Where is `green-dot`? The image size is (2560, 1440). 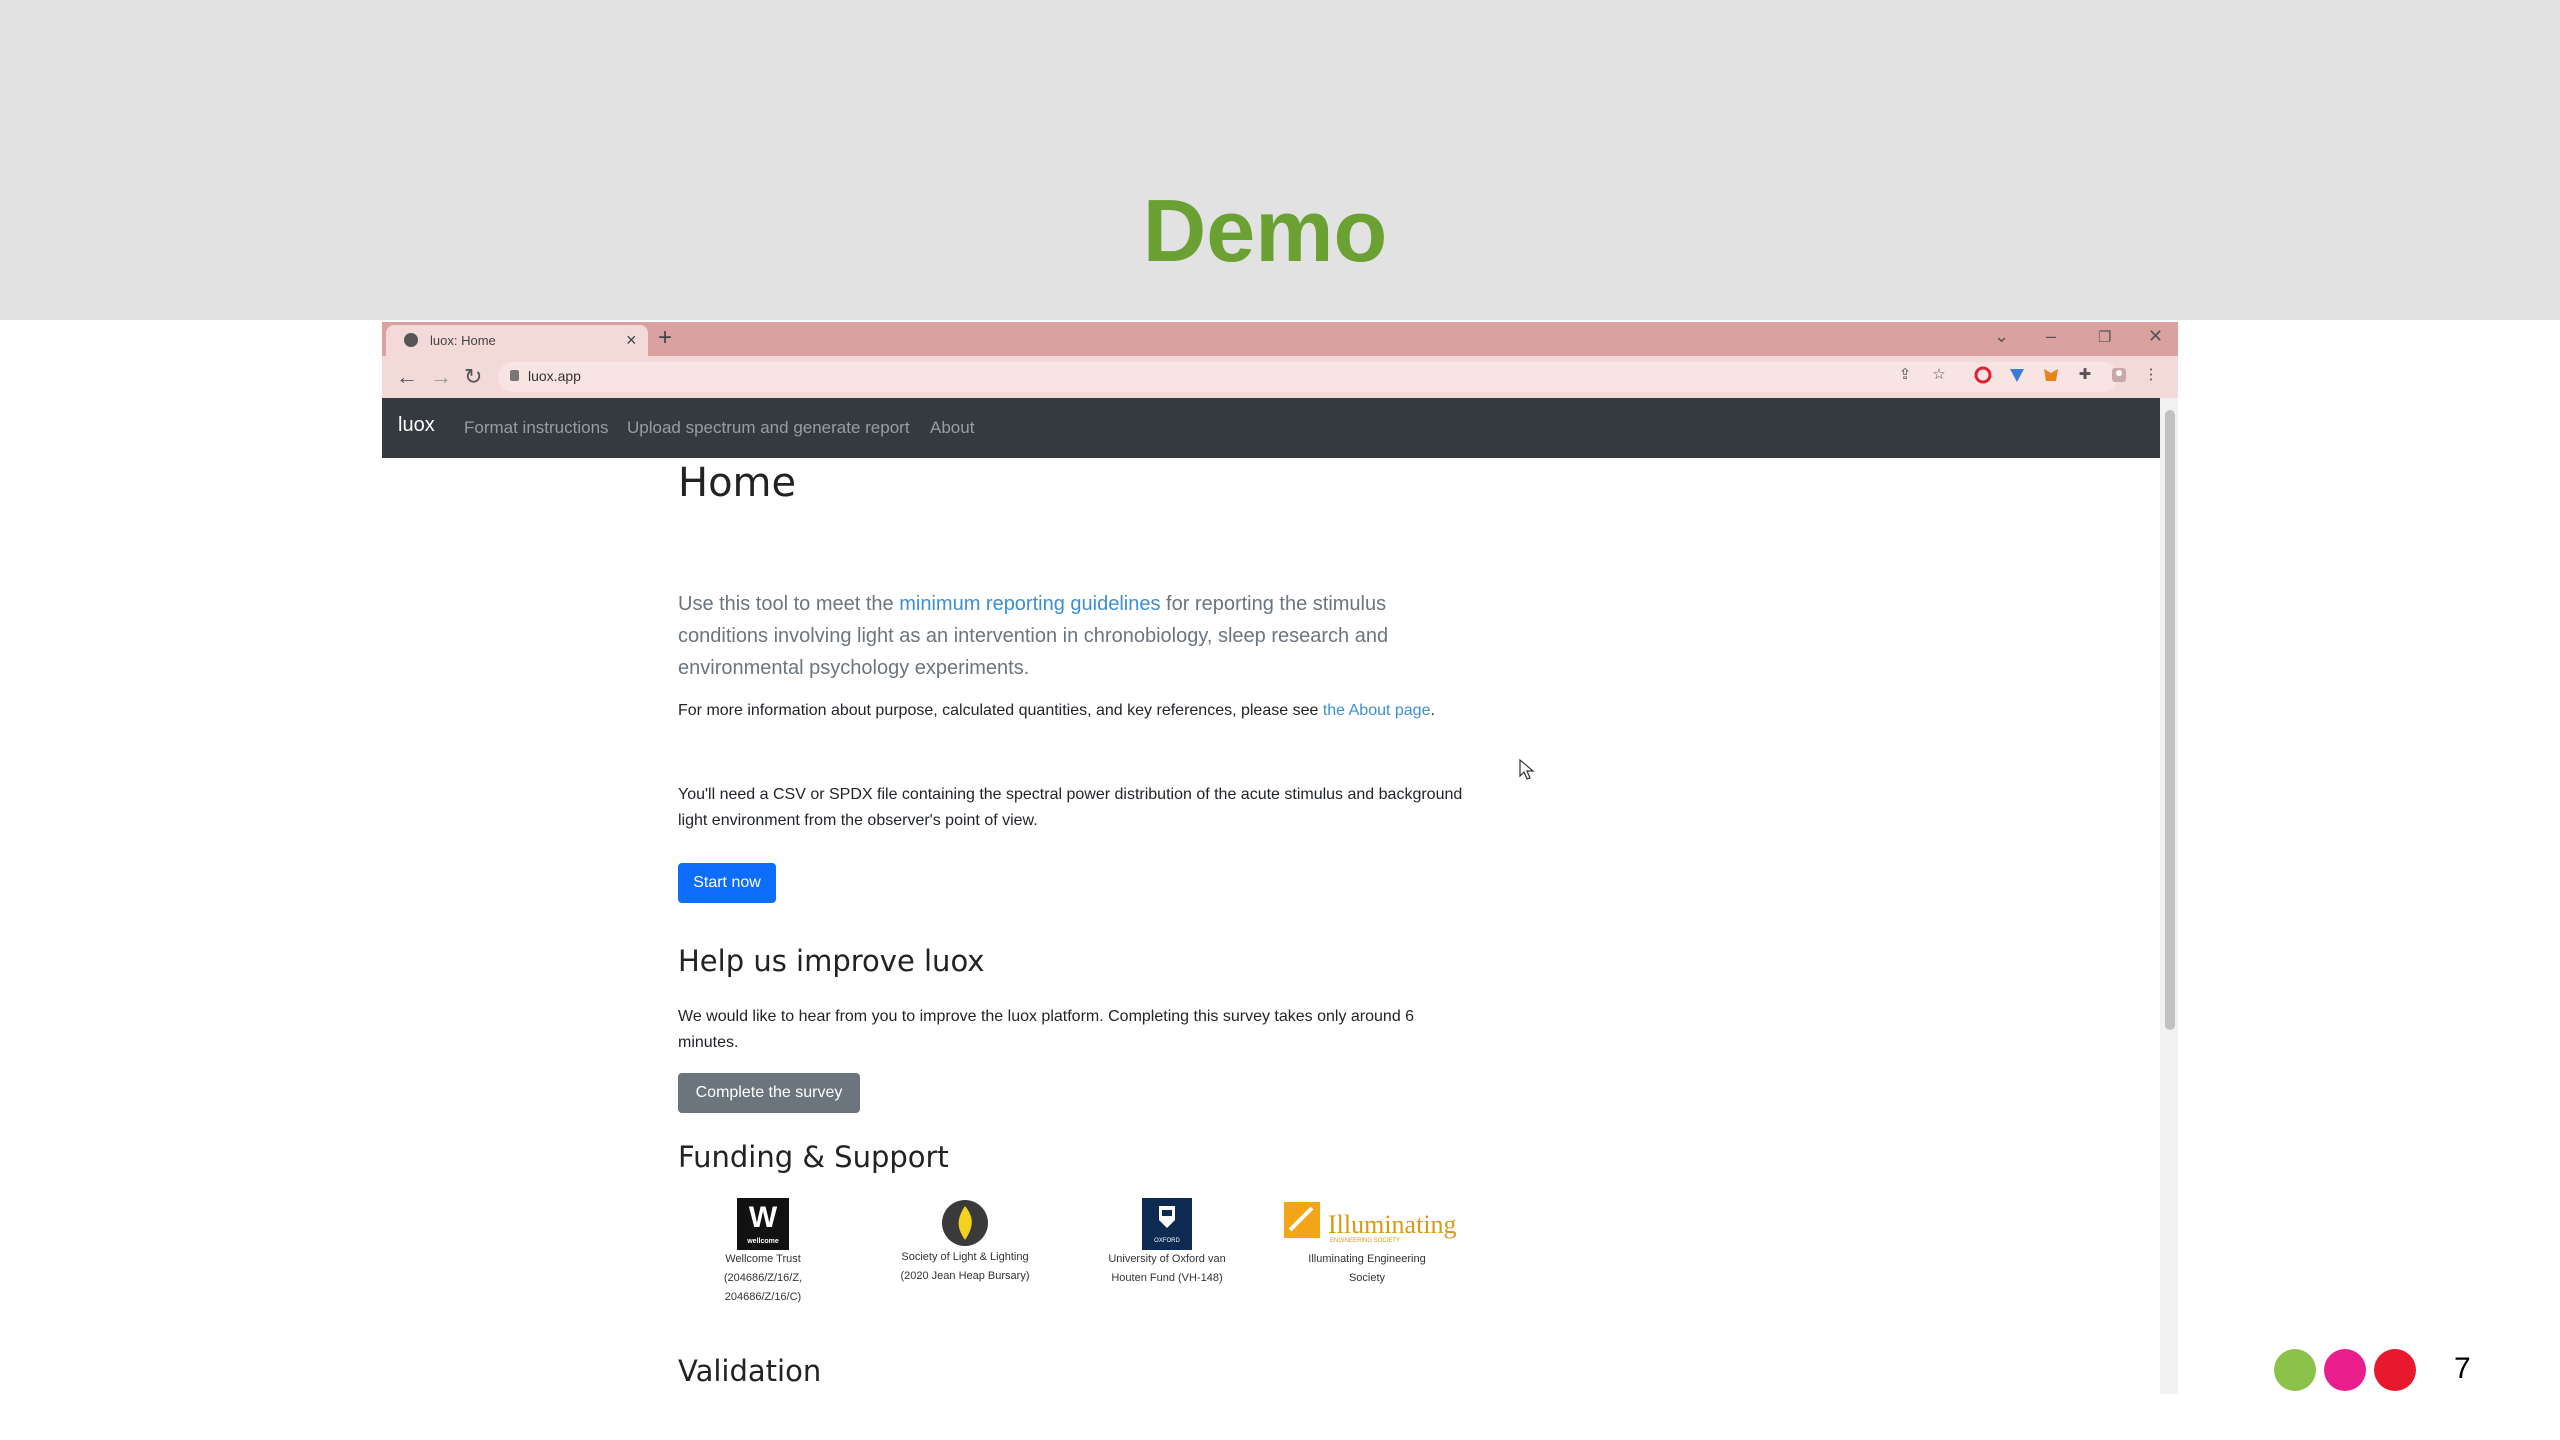
green-dot is located at coordinates (2295, 1370).